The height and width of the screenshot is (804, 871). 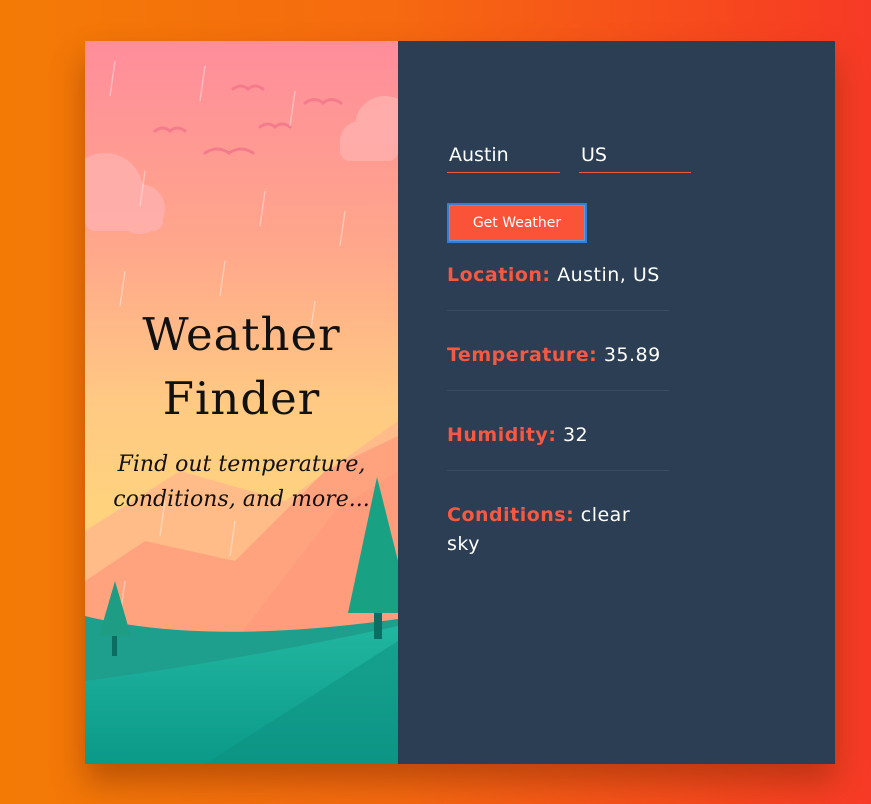 I want to click on location-label: Location:, so click(x=499, y=275).